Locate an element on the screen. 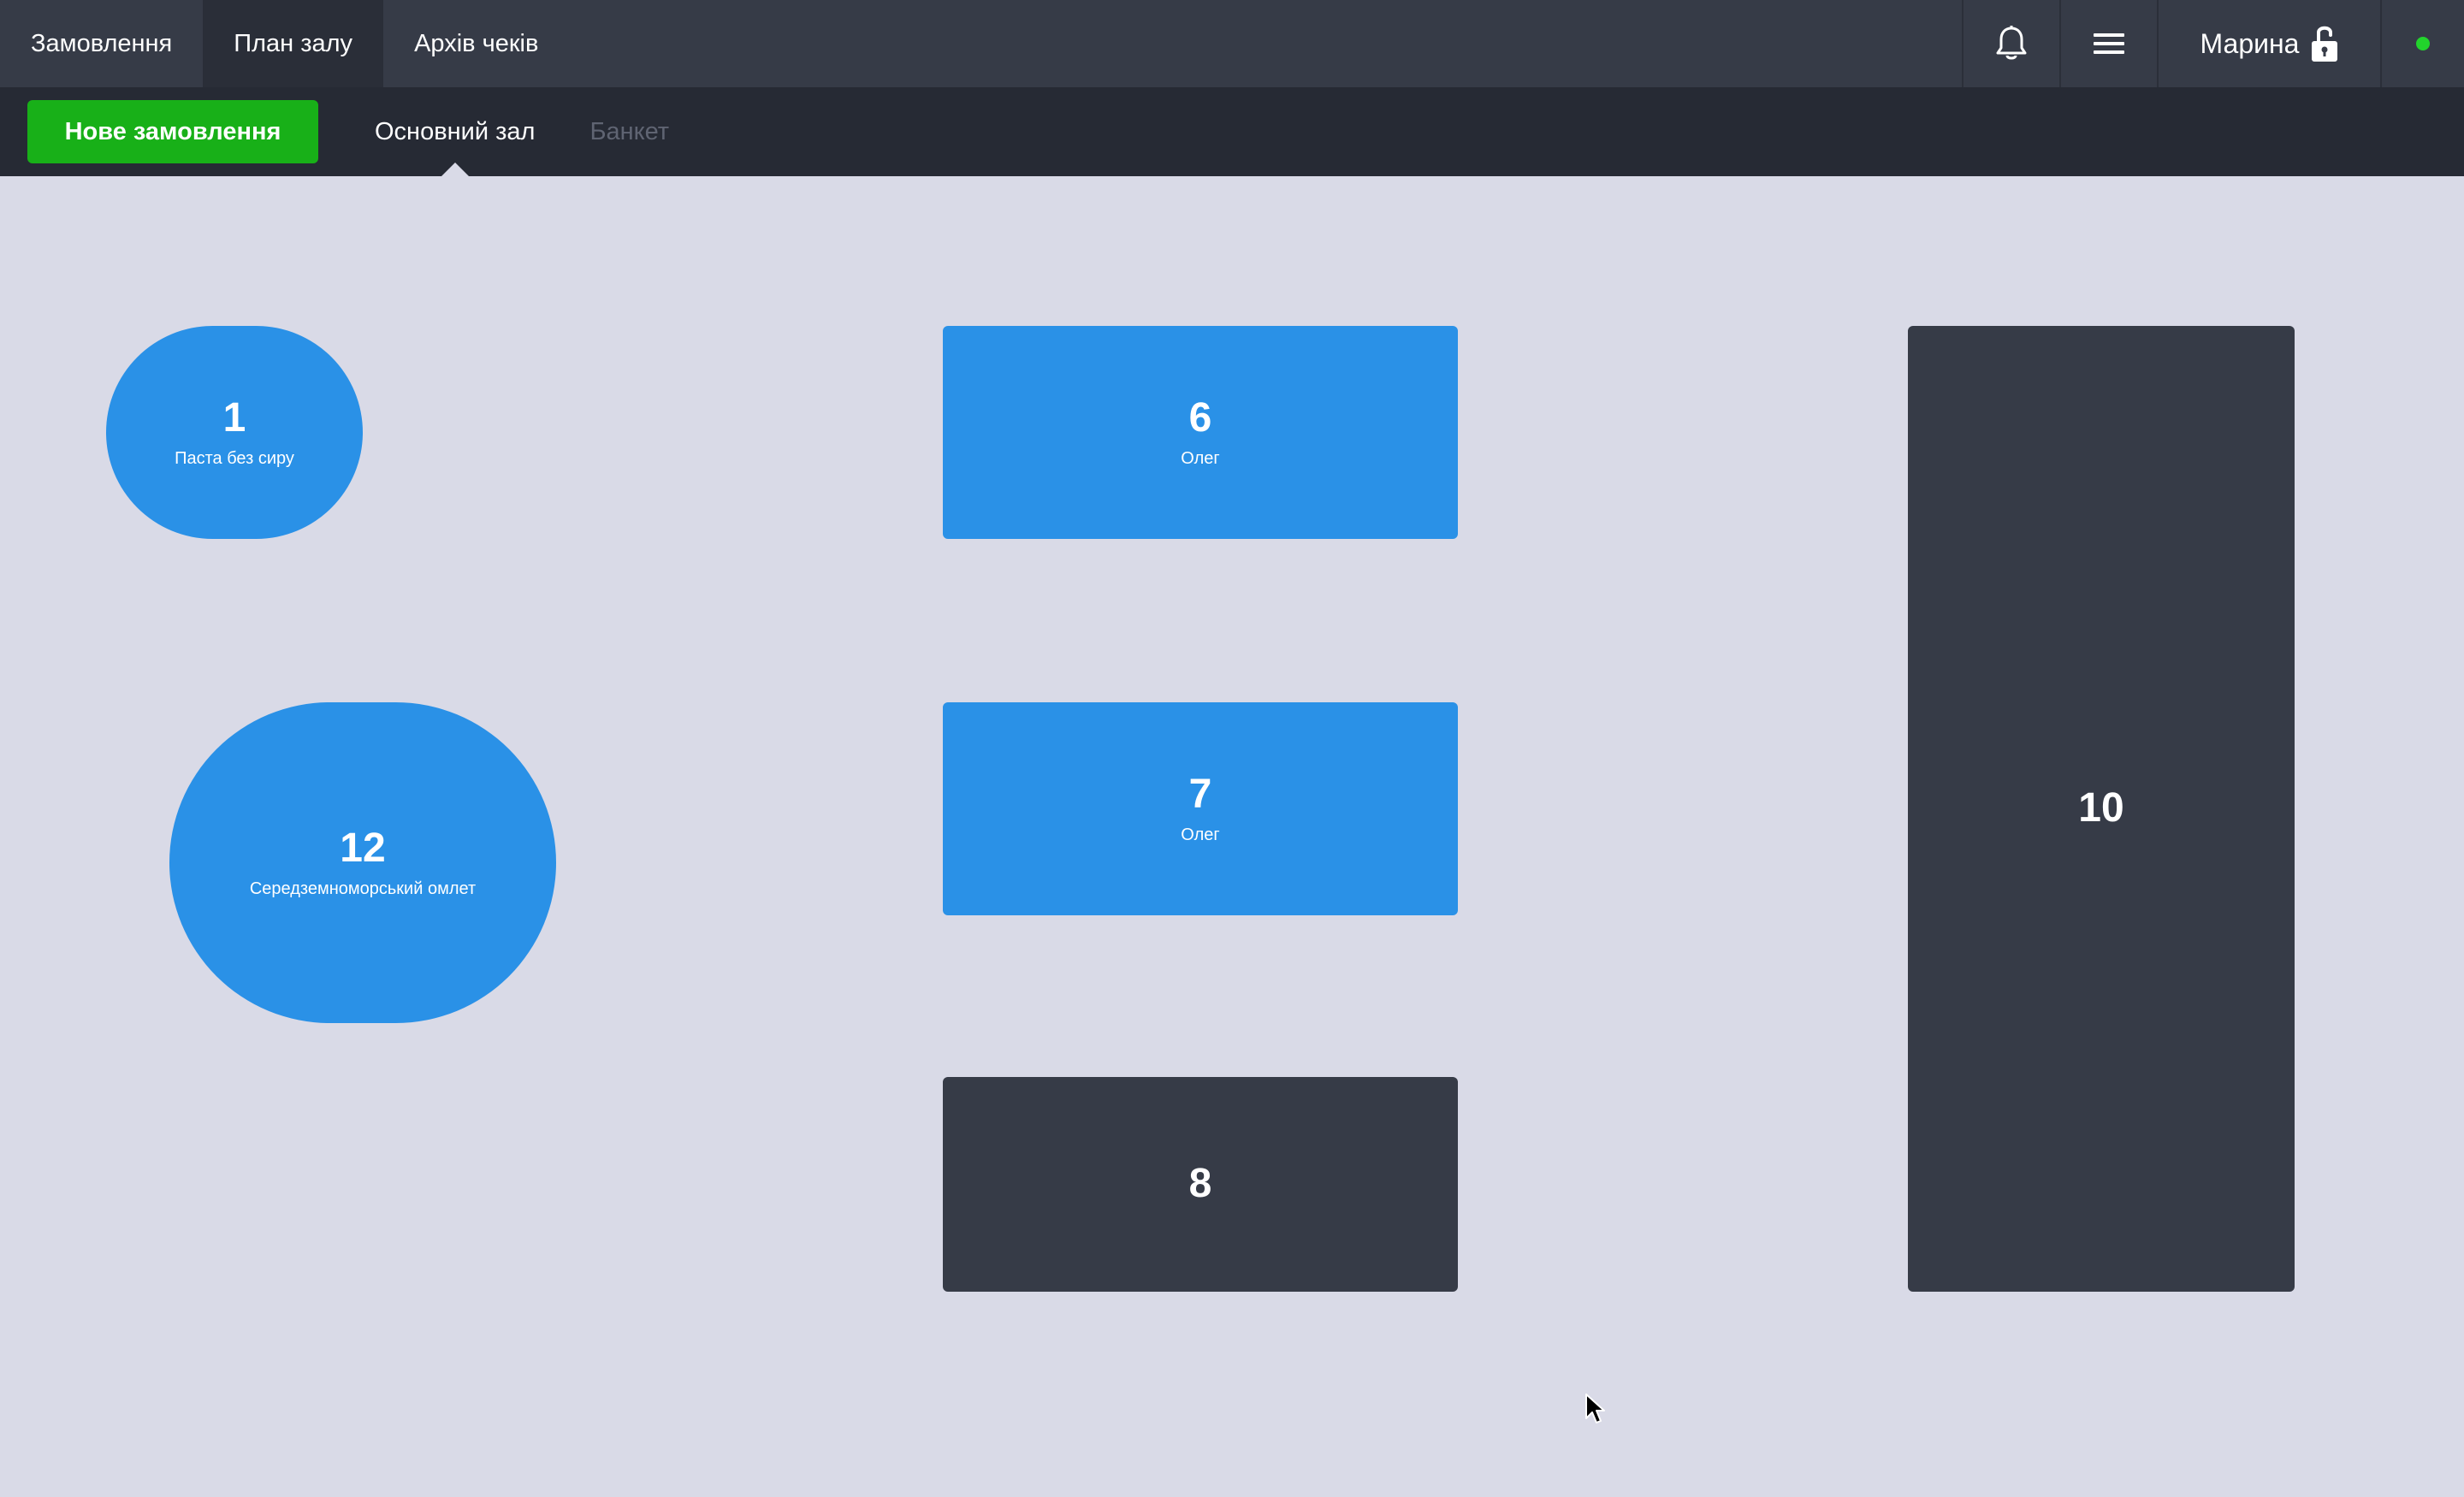 Image resolution: width=2464 pixels, height=1497 pixels. table-number: 8 is located at coordinates (1200, 1184).